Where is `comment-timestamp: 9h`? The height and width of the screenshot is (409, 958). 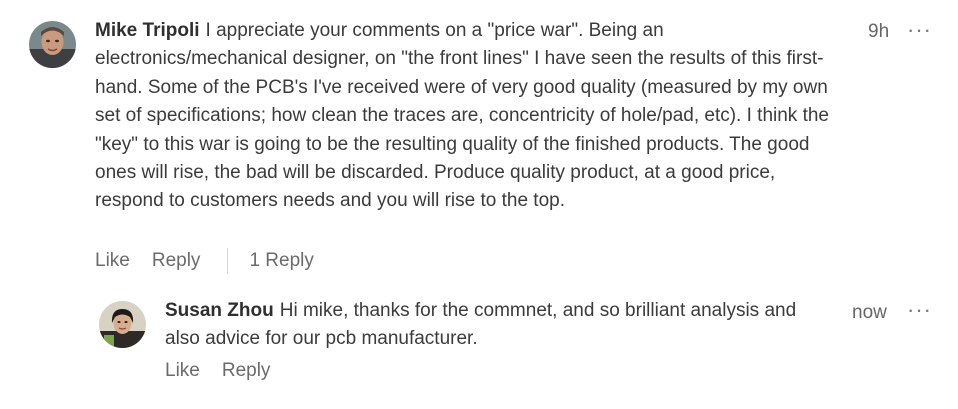 comment-timestamp: 9h is located at coordinates (879, 31).